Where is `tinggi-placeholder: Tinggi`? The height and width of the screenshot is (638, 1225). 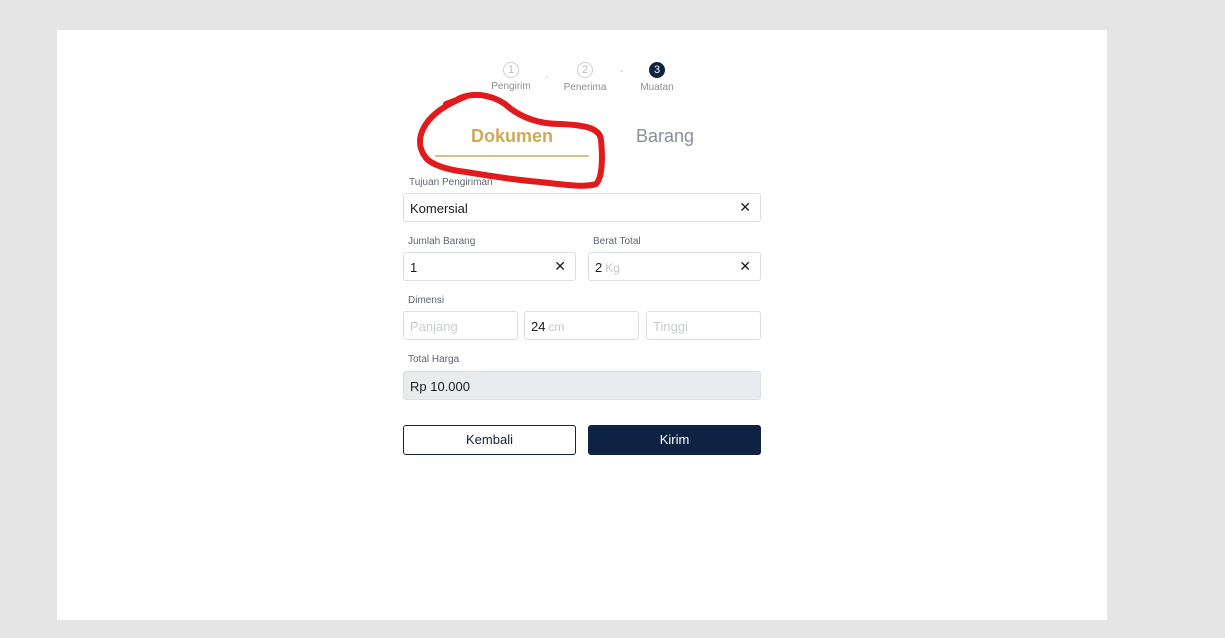
tinggi-placeholder: Tinggi is located at coordinates (670, 326).